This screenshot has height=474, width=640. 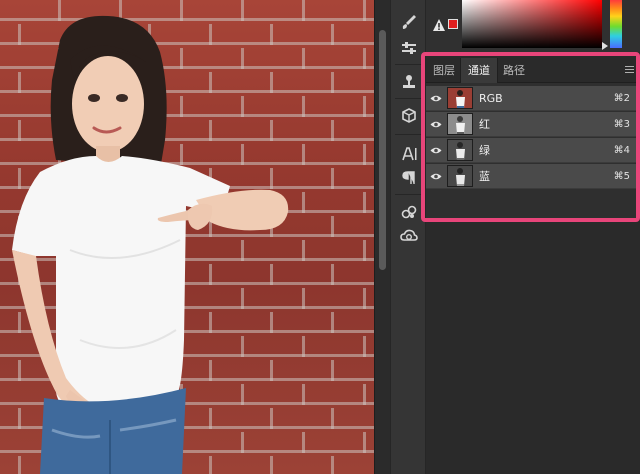 What do you see at coordinates (409, 116) in the screenshot?
I see `3d-icon` at bounding box center [409, 116].